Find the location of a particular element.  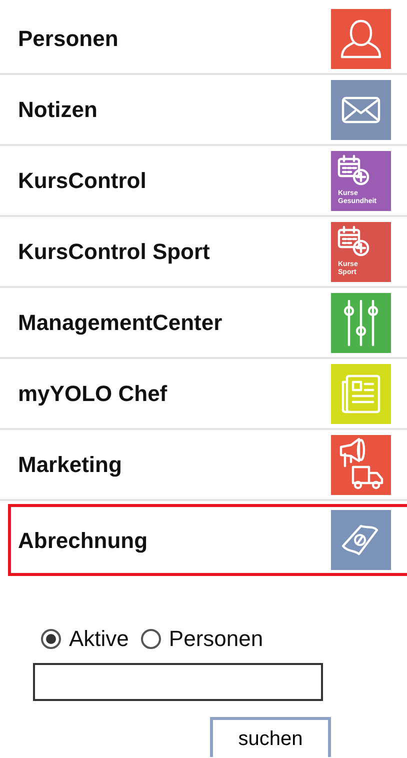

menu-label: KursControl Sport is located at coordinates (114, 252).